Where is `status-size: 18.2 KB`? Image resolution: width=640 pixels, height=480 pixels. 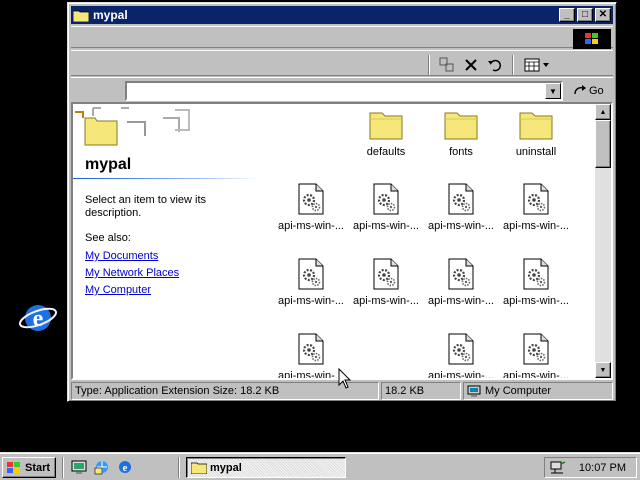
status-size: 18.2 KB is located at coordinates (421, 391).